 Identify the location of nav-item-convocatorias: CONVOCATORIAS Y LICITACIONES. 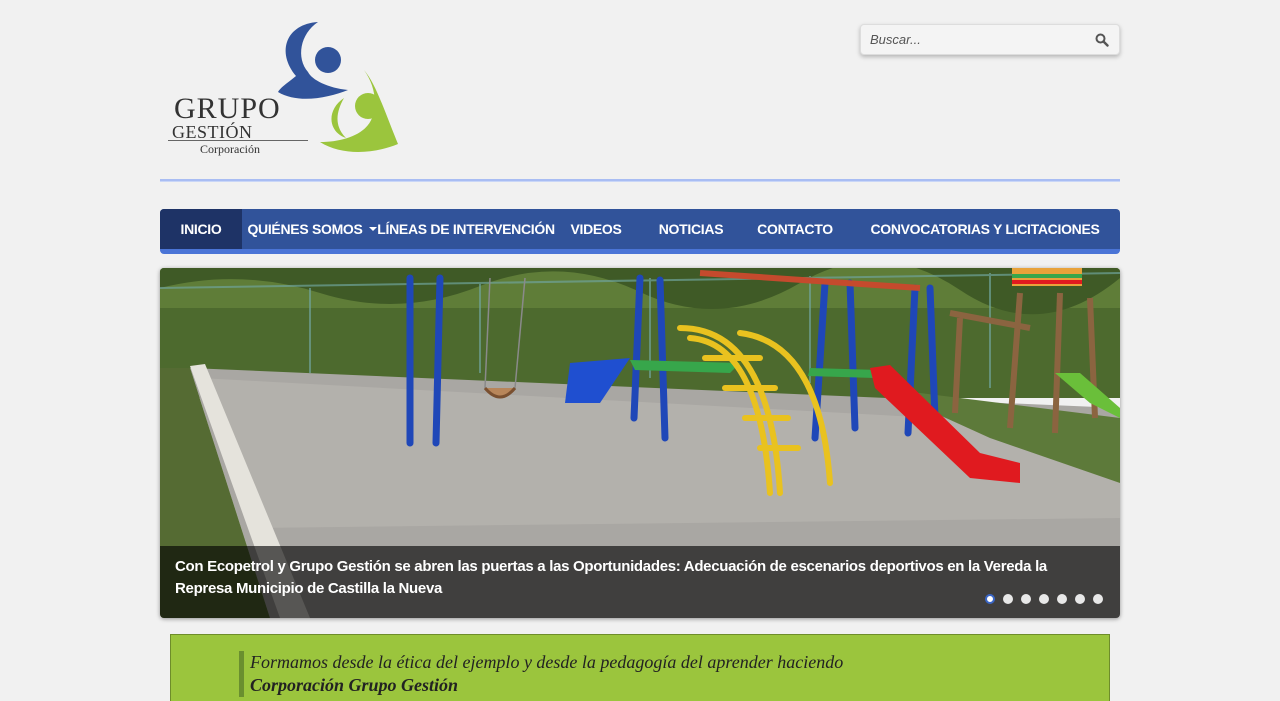
(985, 229).